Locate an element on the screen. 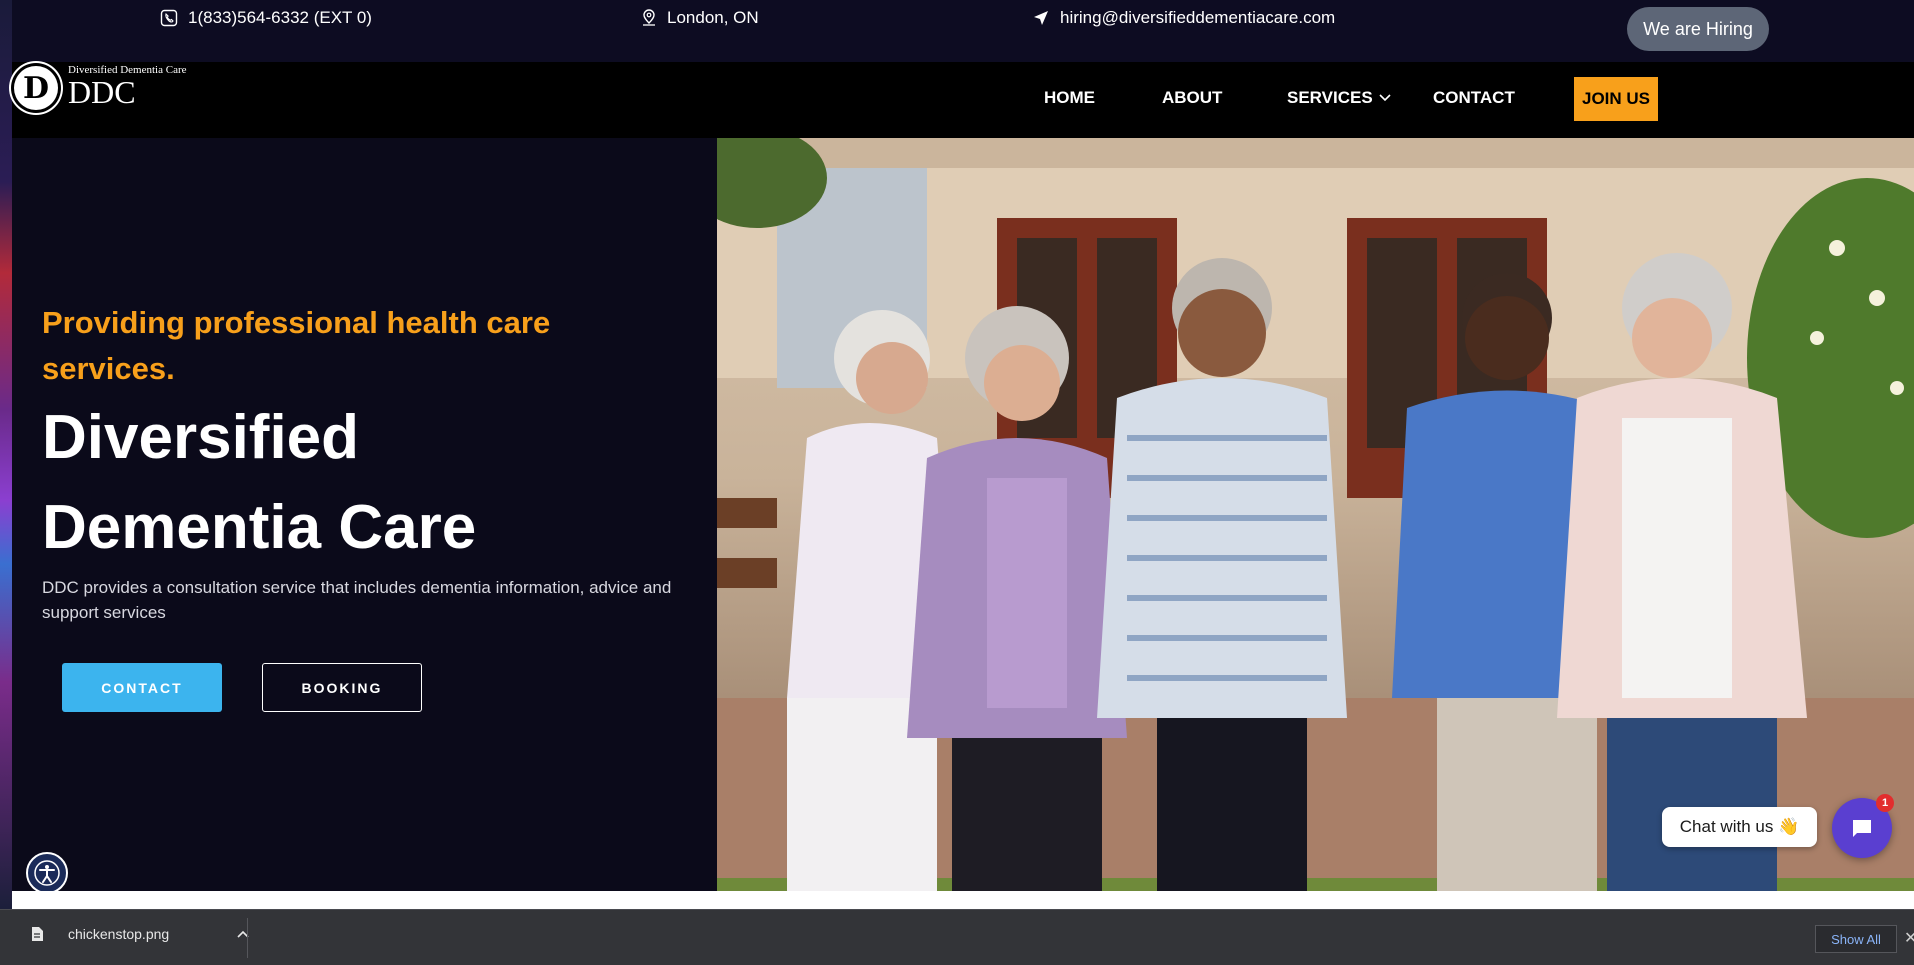  section-divider is located at coordinates (963, 900).